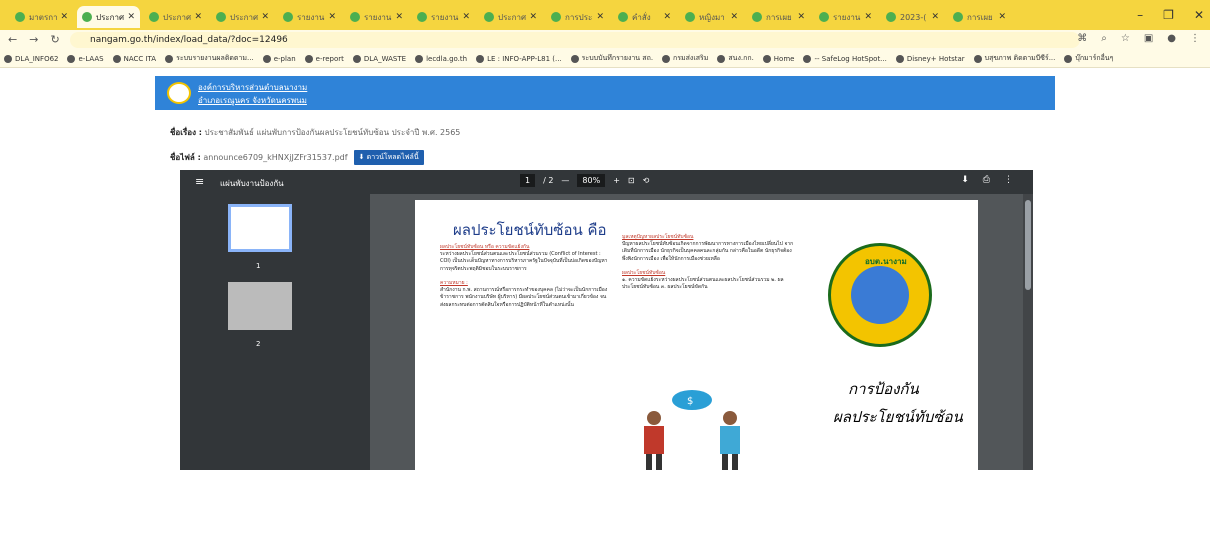 This screenshot has width=1210, height=540. I want to click on maximize-icon: ❐, so click(1168, 15).